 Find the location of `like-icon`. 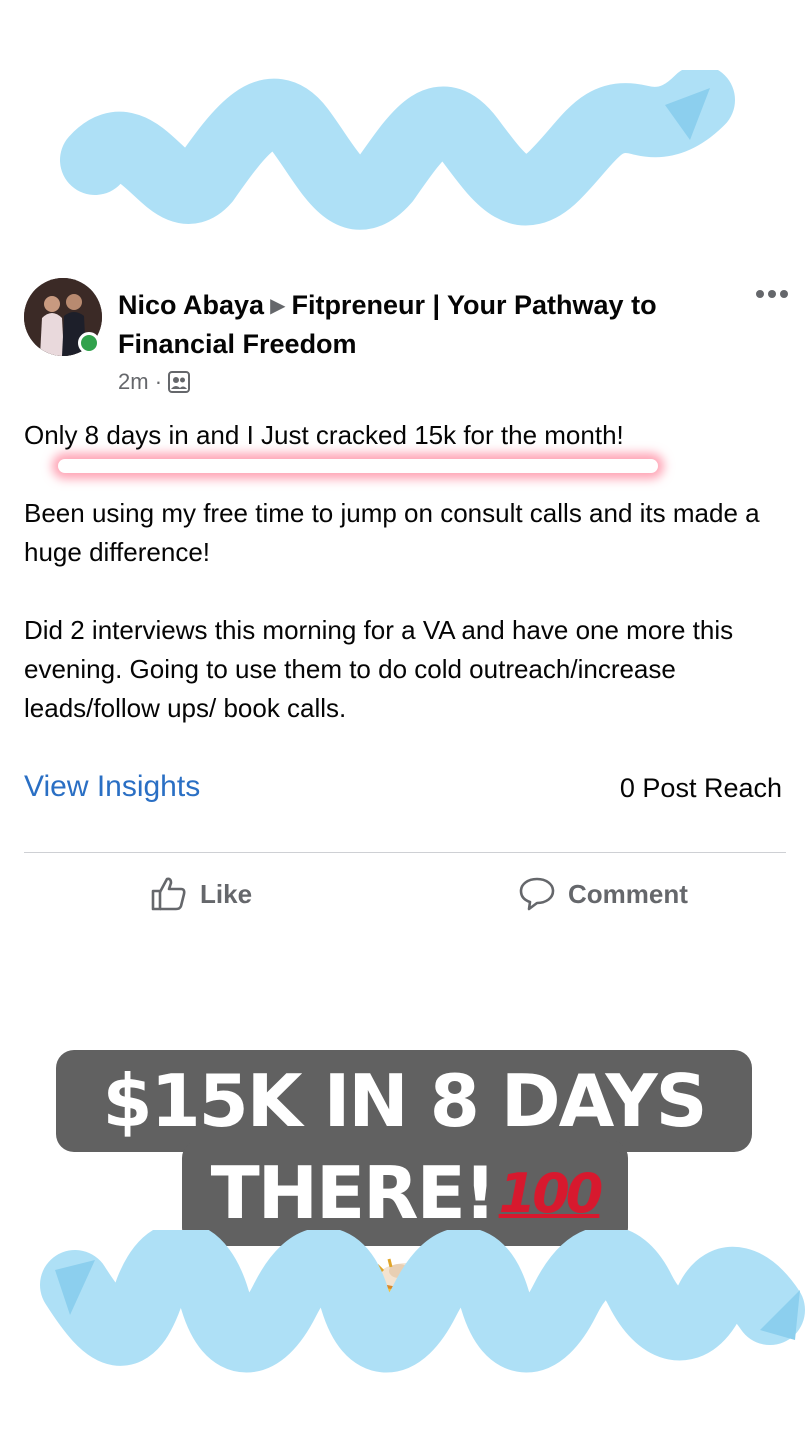

like-icon is located at coordinates (168, 894).